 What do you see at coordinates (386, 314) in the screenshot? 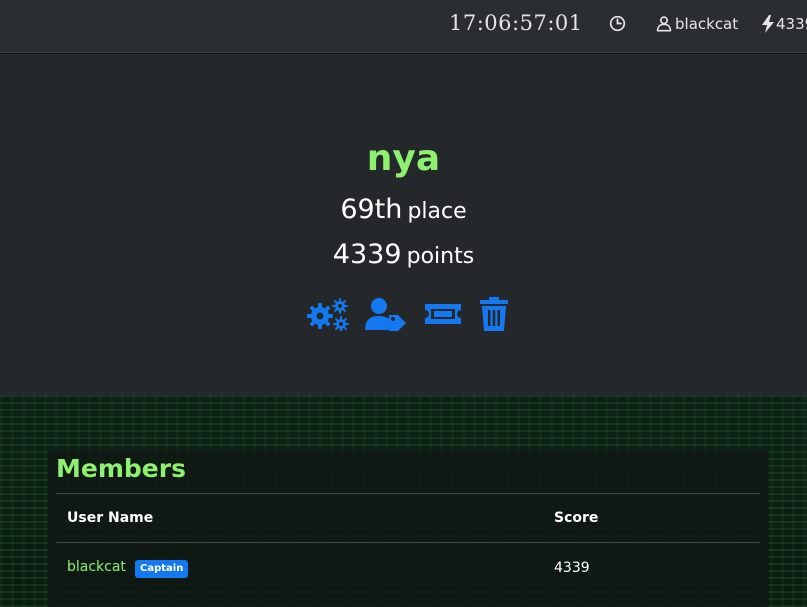
I see `user-tag-icon` at bounding box center [386, 314].